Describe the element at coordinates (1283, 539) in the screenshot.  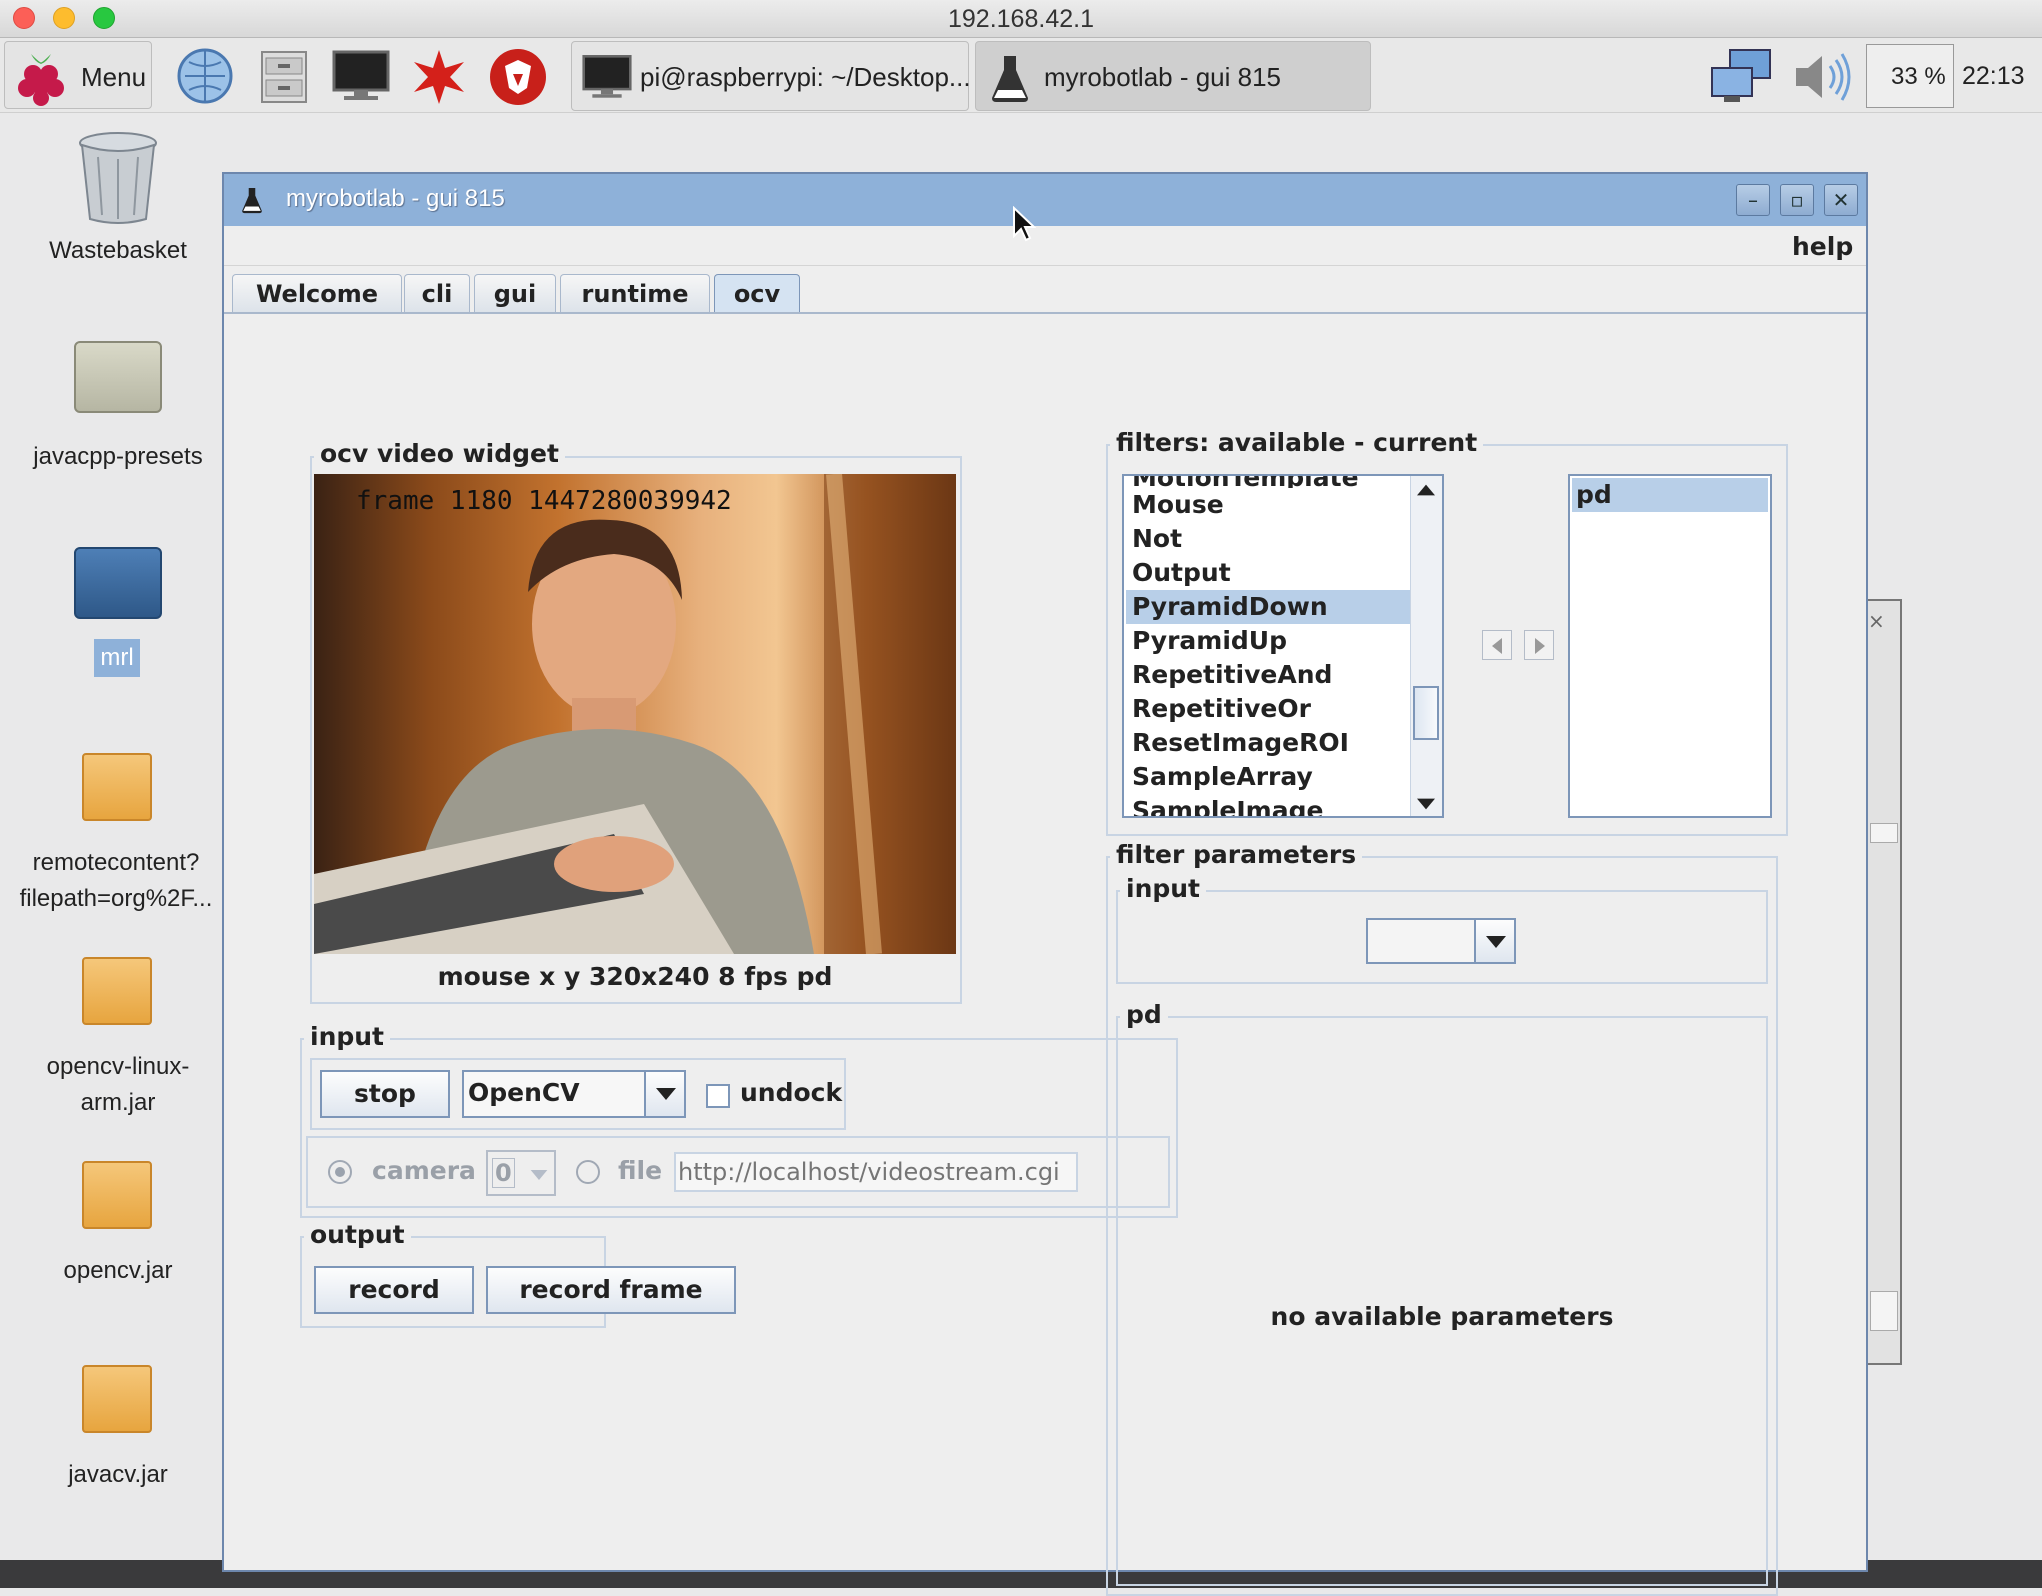
I see `filter-item-not: Not` at that location.